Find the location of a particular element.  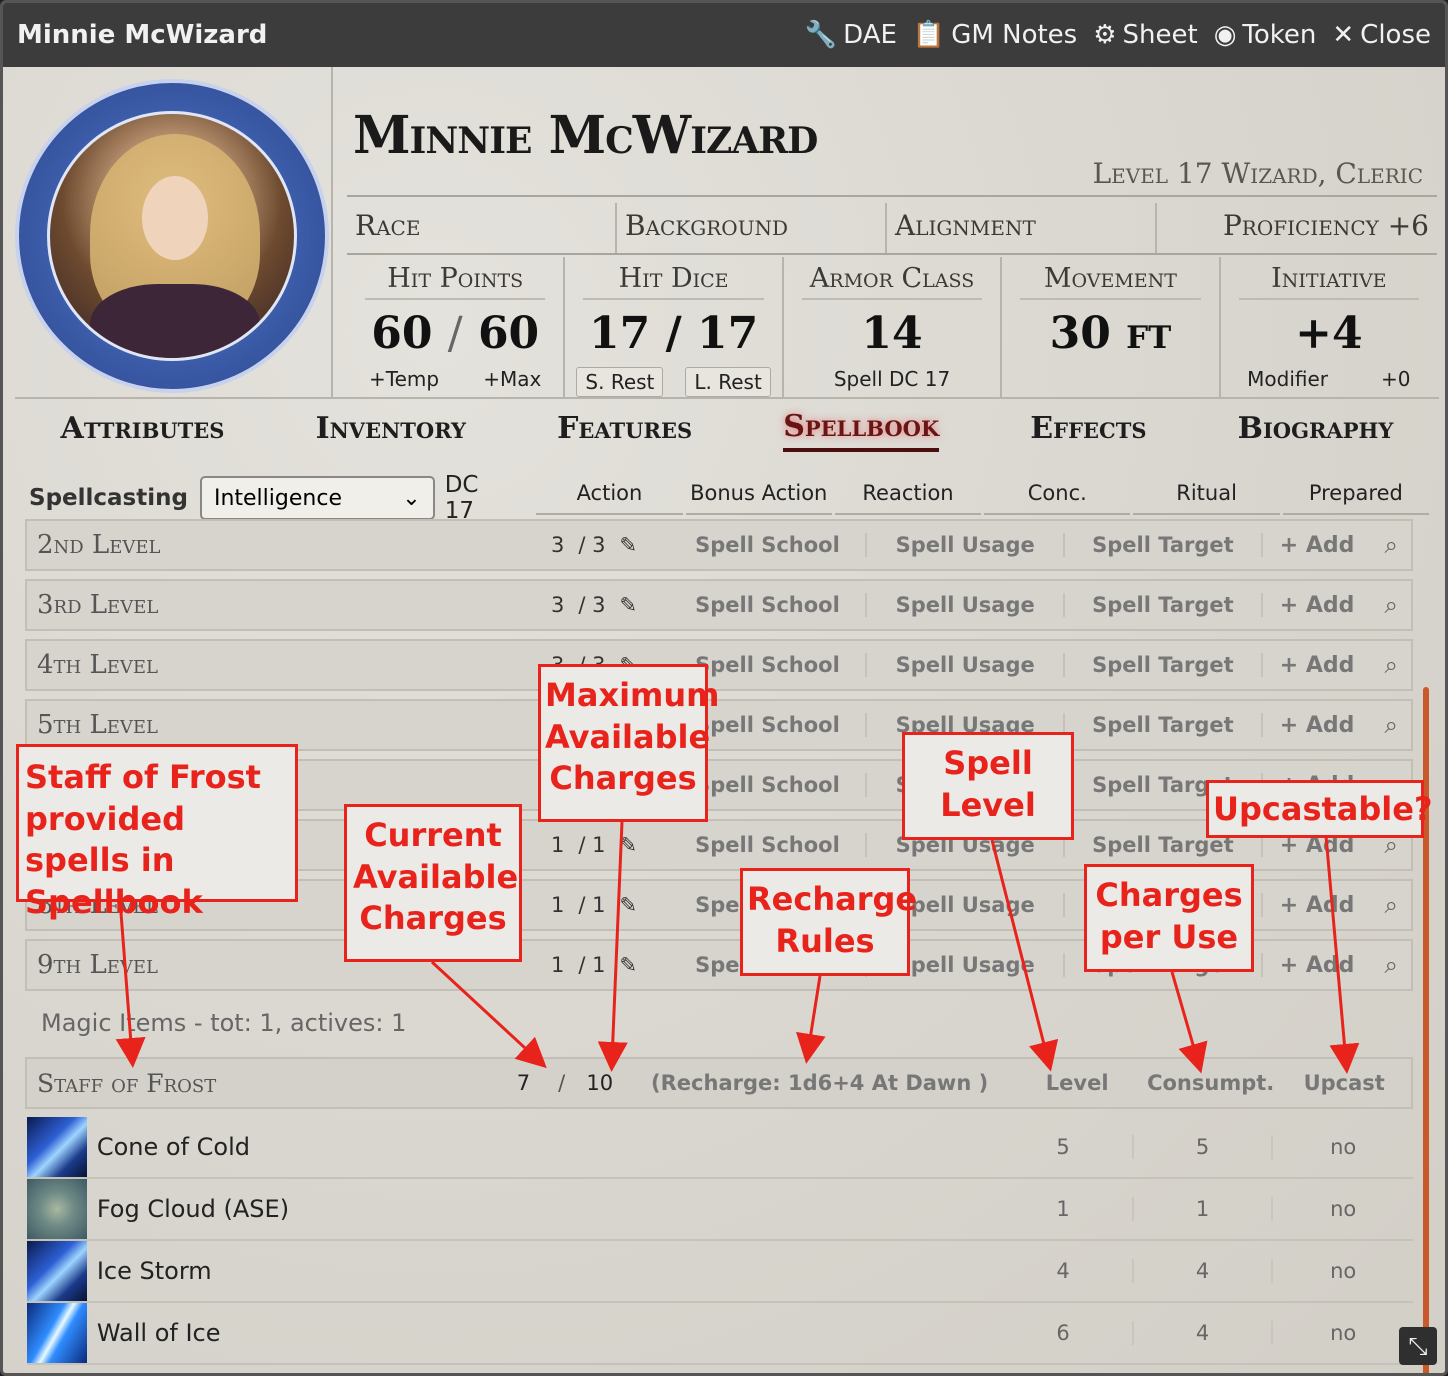

short-rest-button: S. Rest is located at coordinates (620, 382).